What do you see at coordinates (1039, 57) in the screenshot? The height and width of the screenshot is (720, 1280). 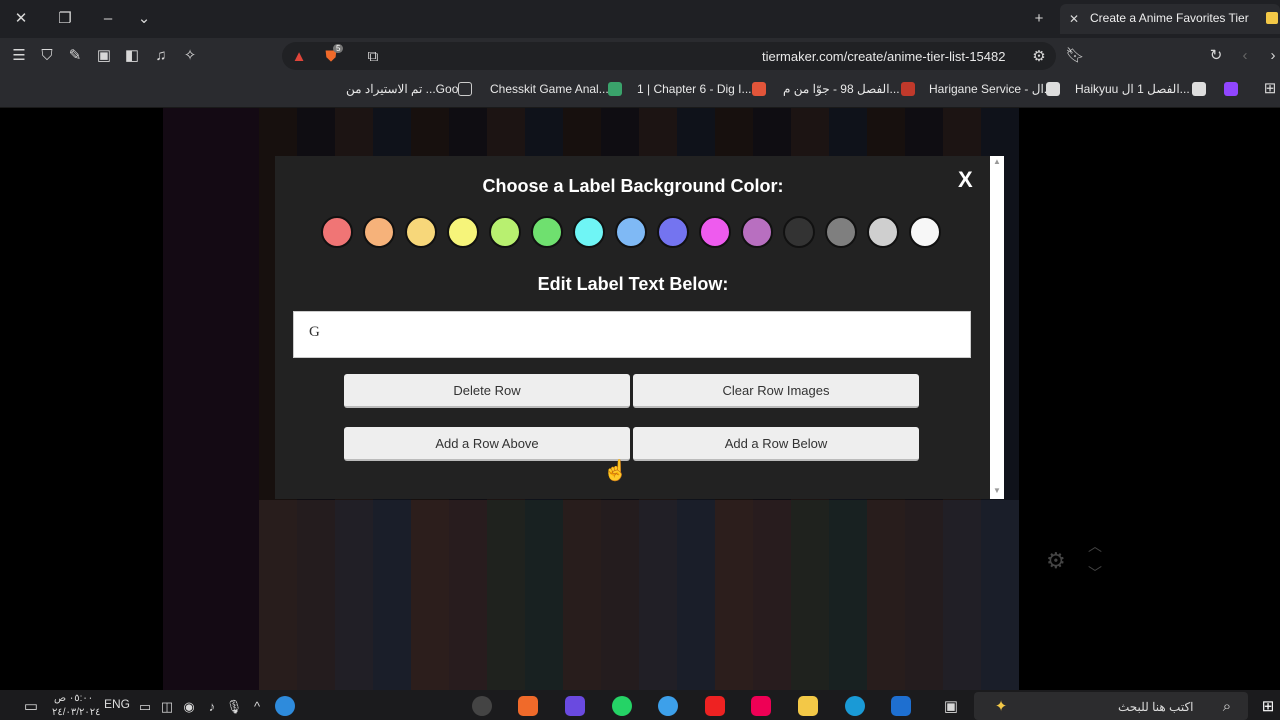 I see `tune-icon: ⚙` at bounding box center [1039, 57].